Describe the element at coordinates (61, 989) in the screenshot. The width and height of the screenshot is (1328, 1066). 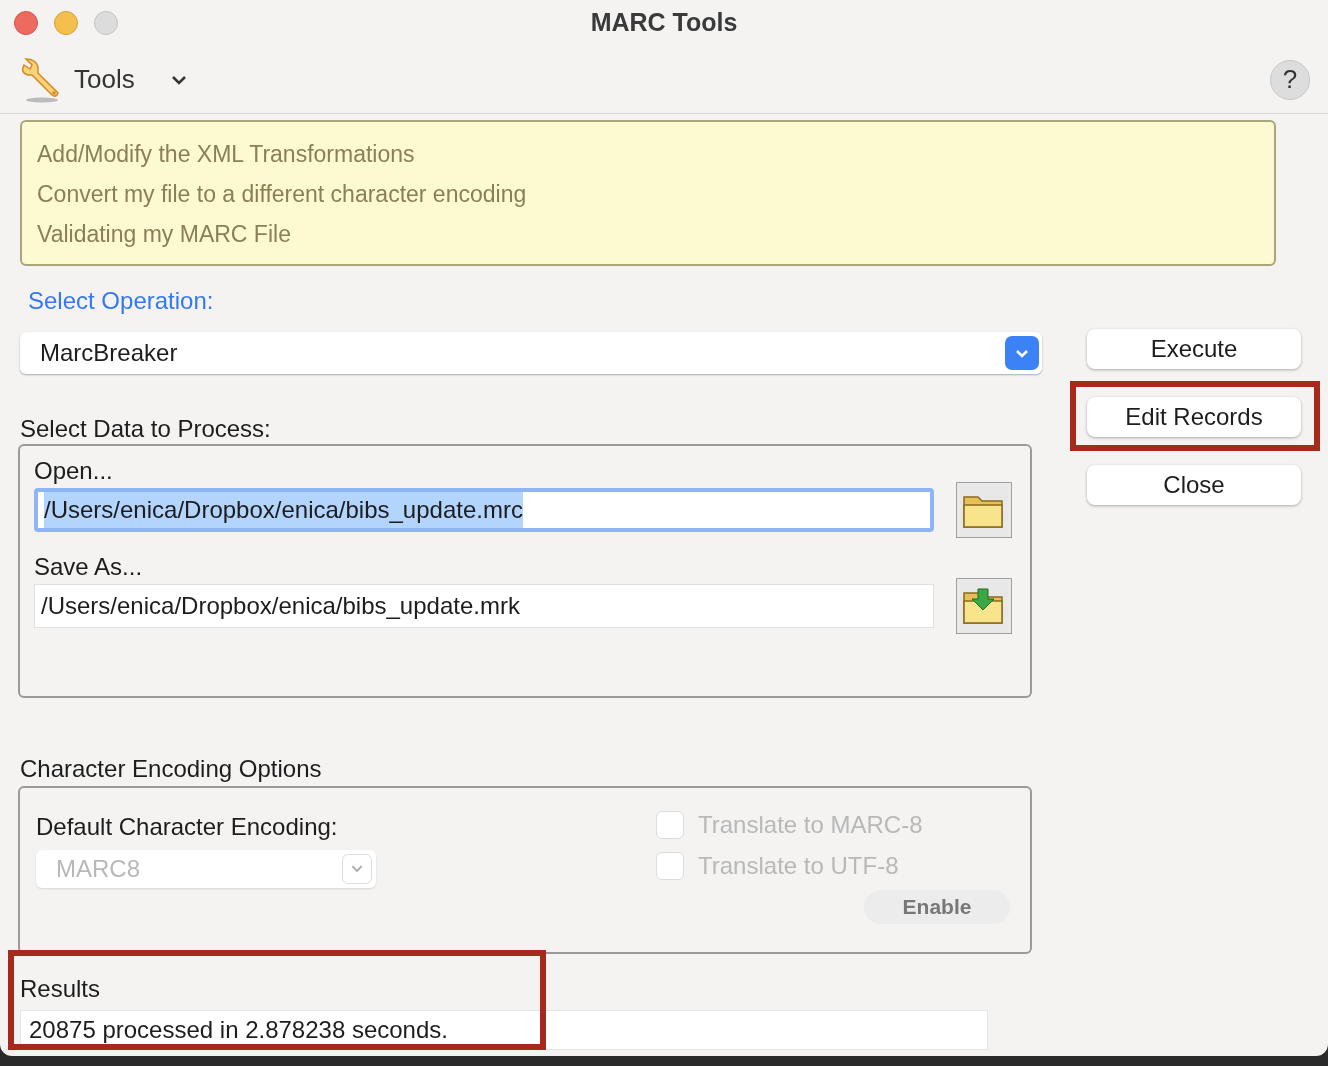
I see `section-label: Results` at that location.